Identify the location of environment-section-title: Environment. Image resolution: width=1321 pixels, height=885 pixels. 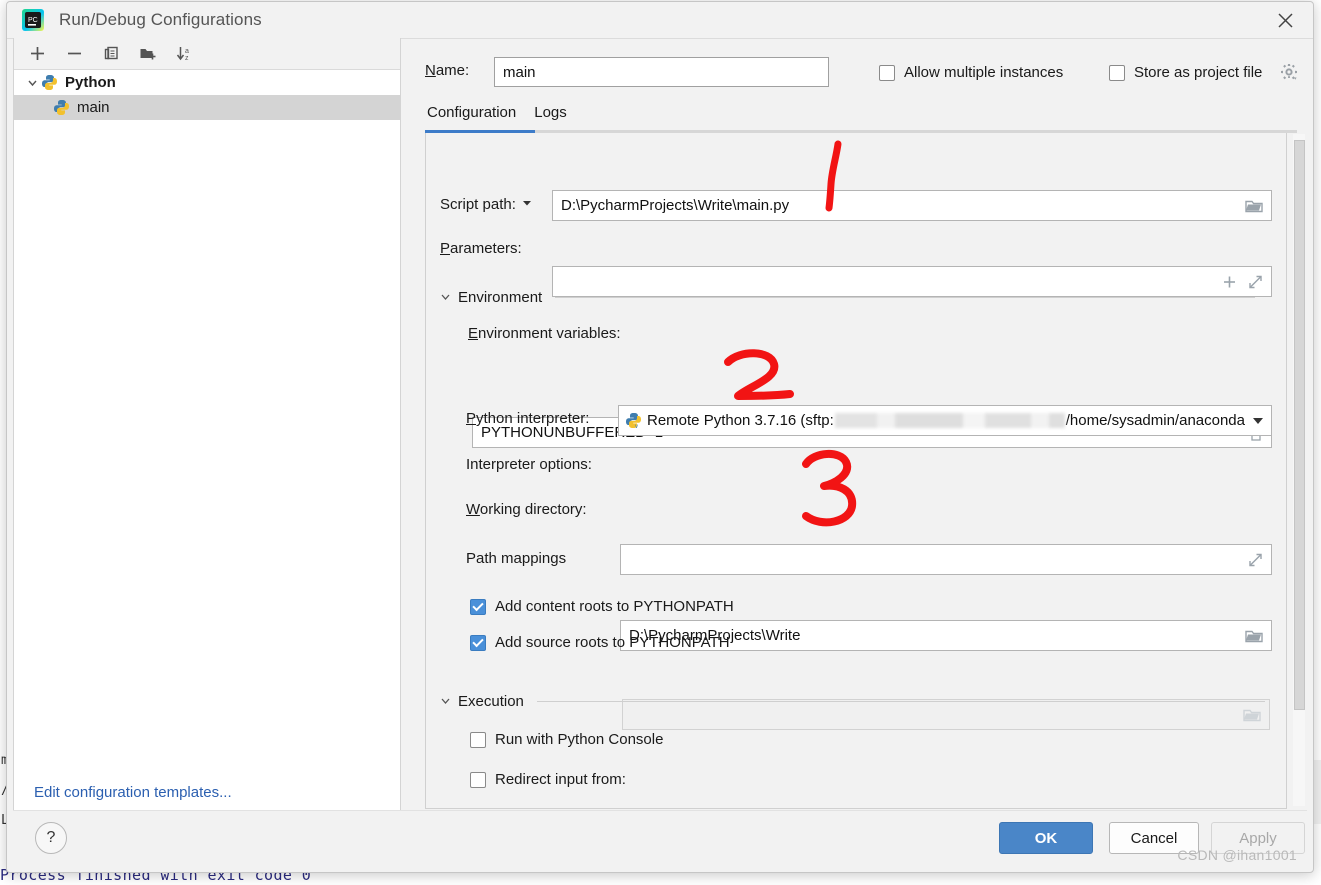
(500, 297).